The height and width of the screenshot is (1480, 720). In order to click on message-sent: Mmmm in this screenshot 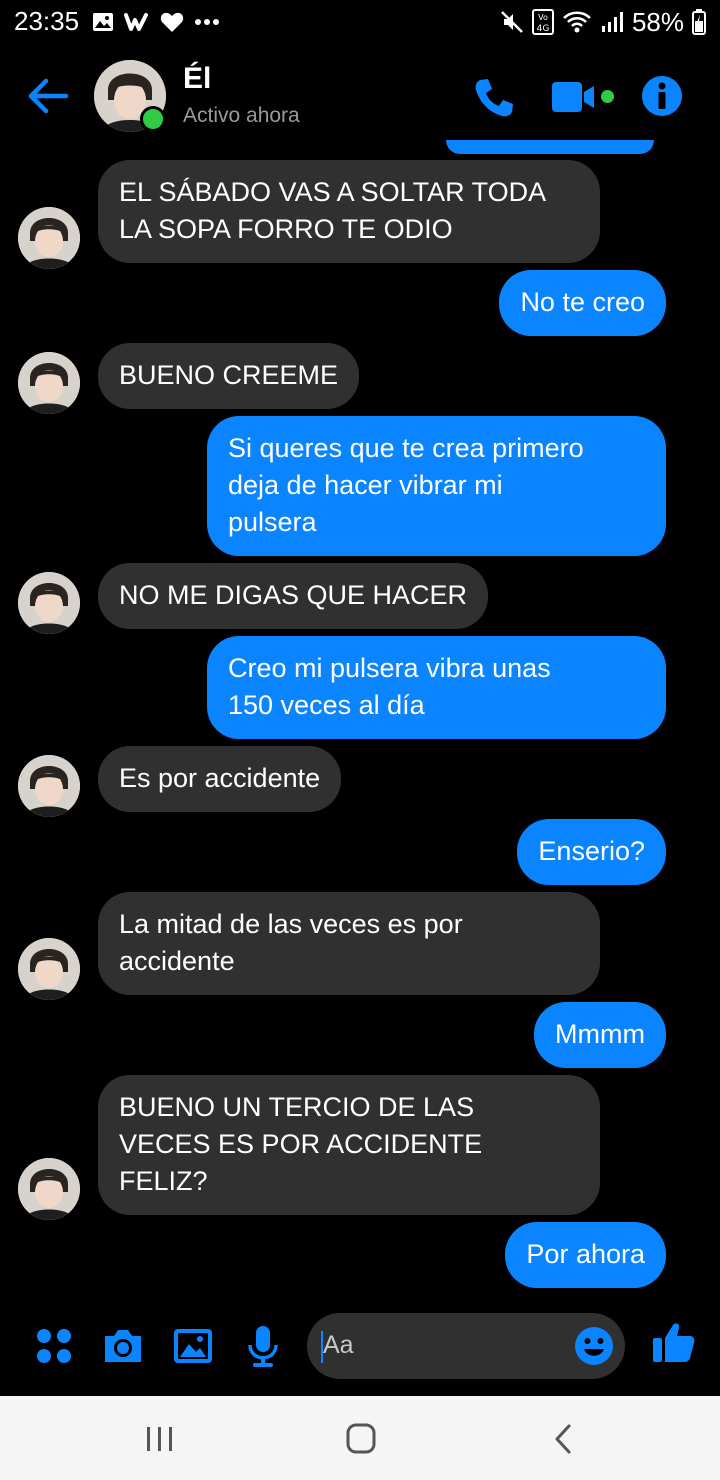, I will do `click(600, 1035)`.